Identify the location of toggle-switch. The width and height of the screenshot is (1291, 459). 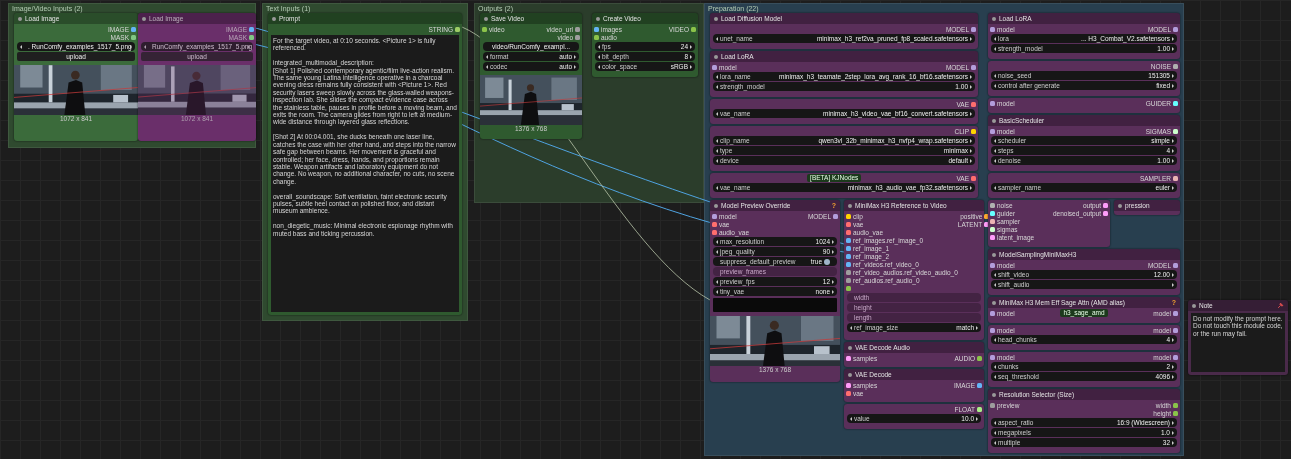
(827, 261).